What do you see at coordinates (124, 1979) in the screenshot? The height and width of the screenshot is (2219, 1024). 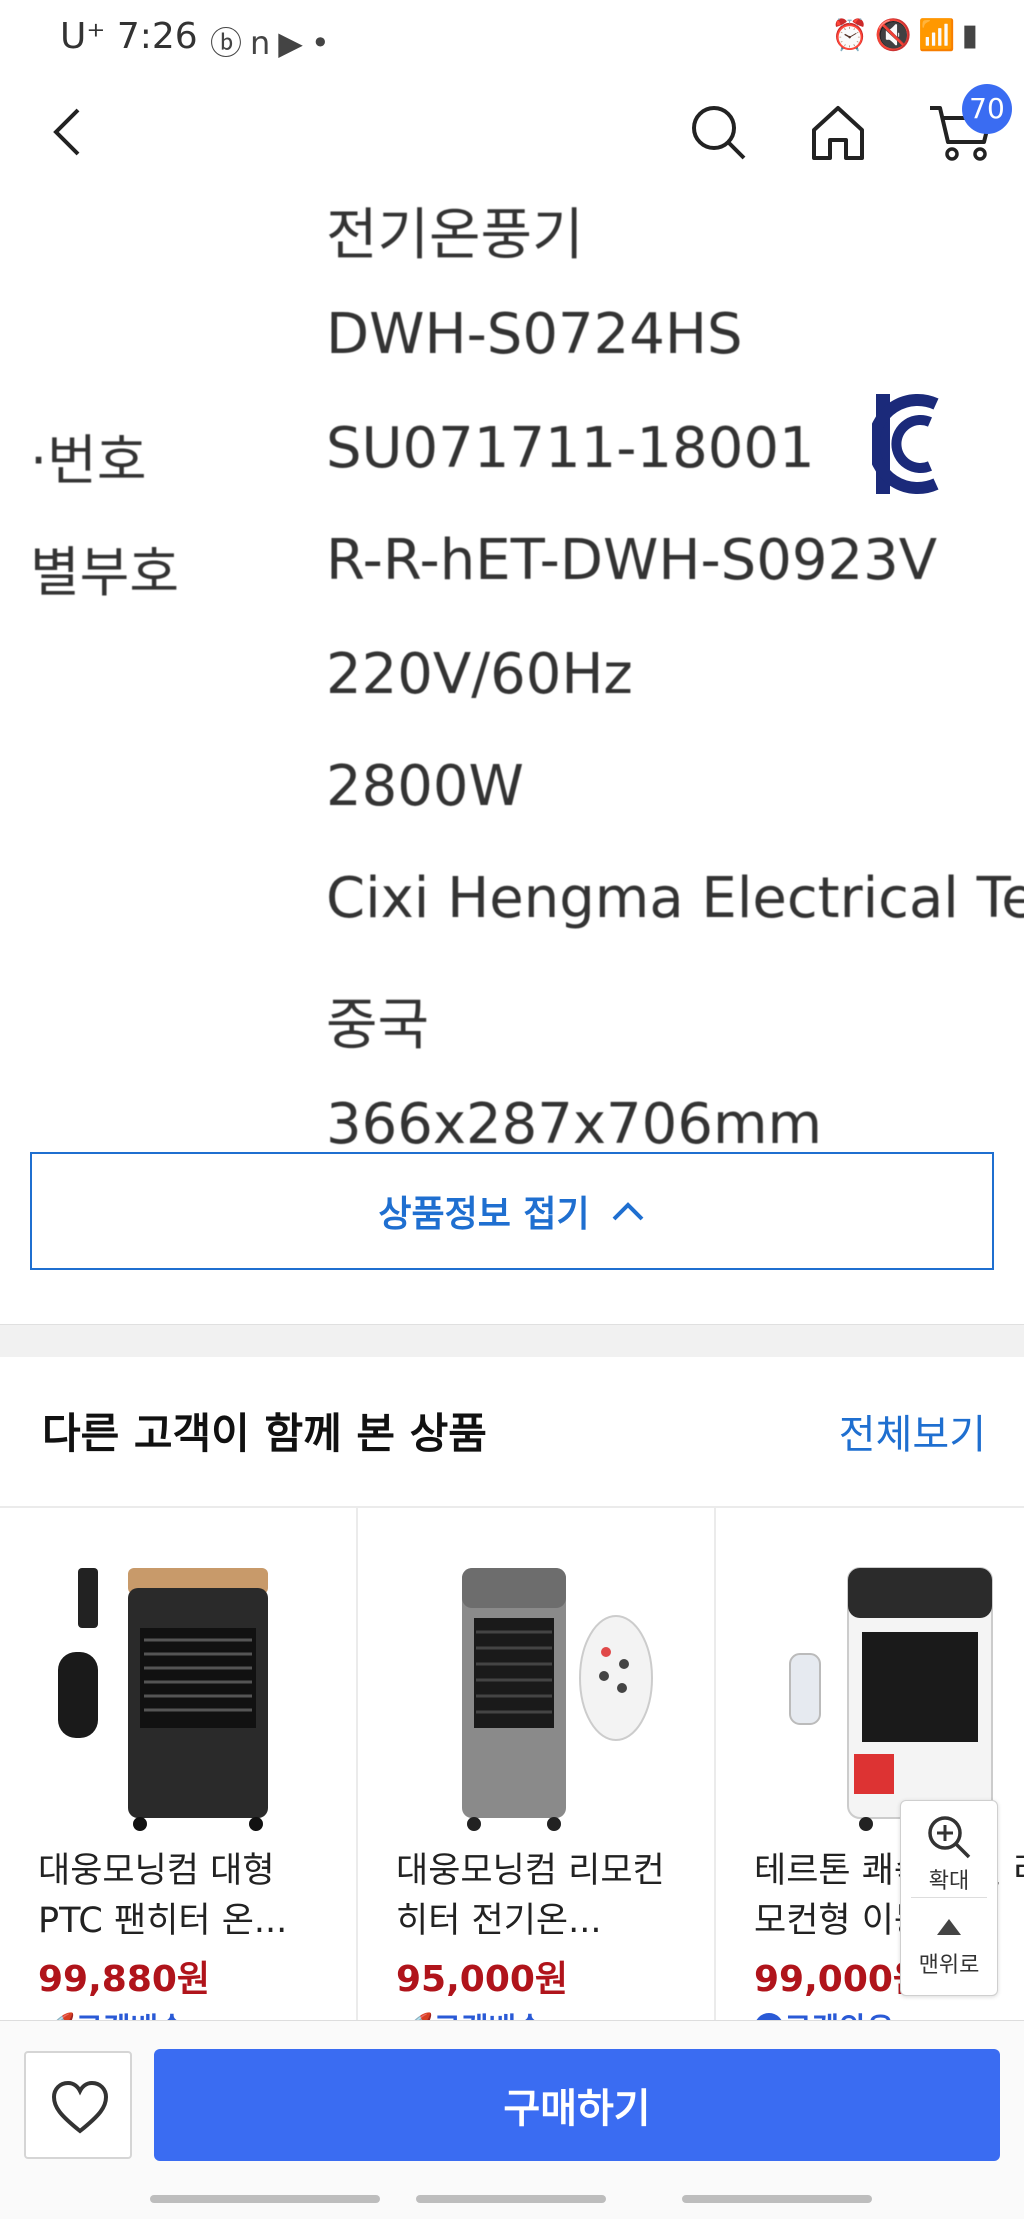 I see `product-price: 99,880원` at bounding box center [124, 1979].